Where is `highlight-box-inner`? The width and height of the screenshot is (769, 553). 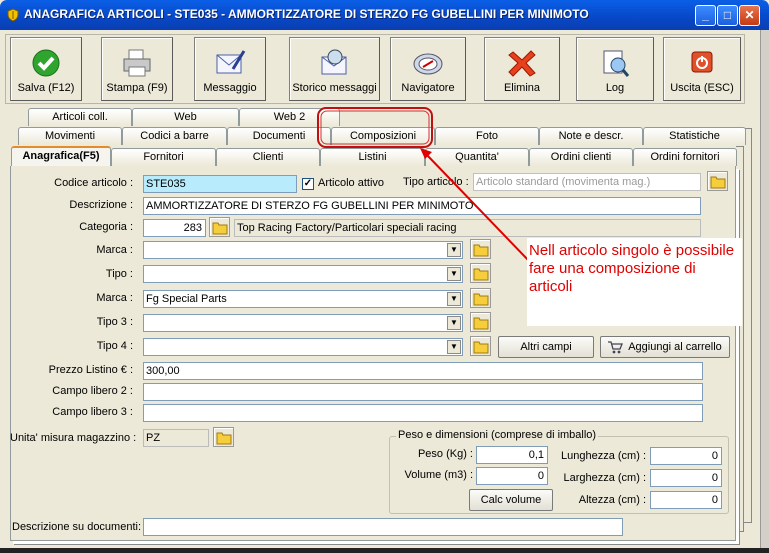
highlight-box-inner is located at coordinates (375, 127).